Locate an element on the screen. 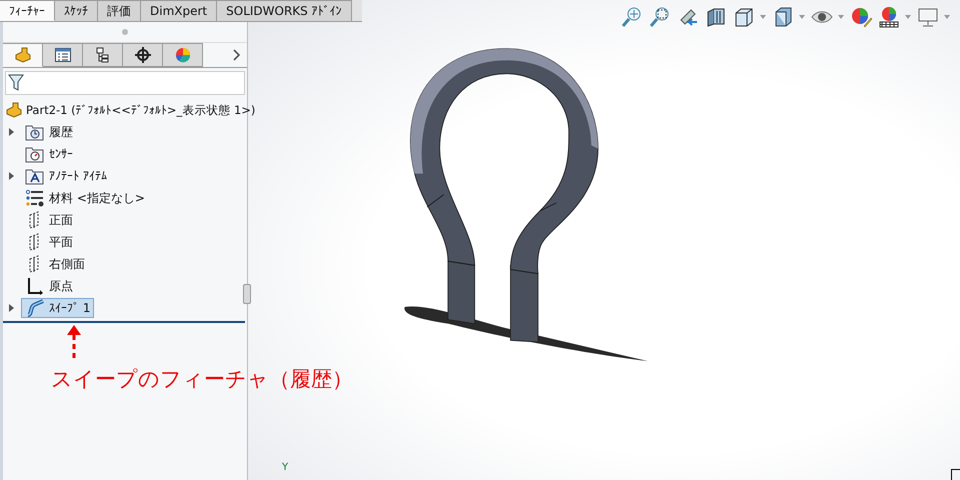 Image resolution: width=960 pixels, height=480 pixels. tree-item: 材料 <指定なし> is located at coordinates (85, 198).